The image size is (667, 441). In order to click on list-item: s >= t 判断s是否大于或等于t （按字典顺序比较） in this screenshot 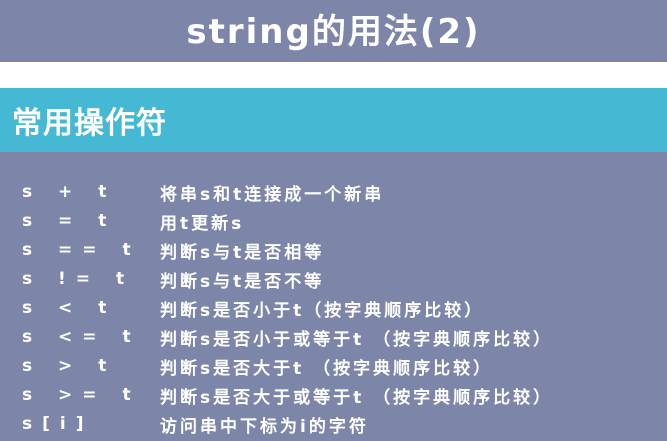, I will do `click(333, 395)`.